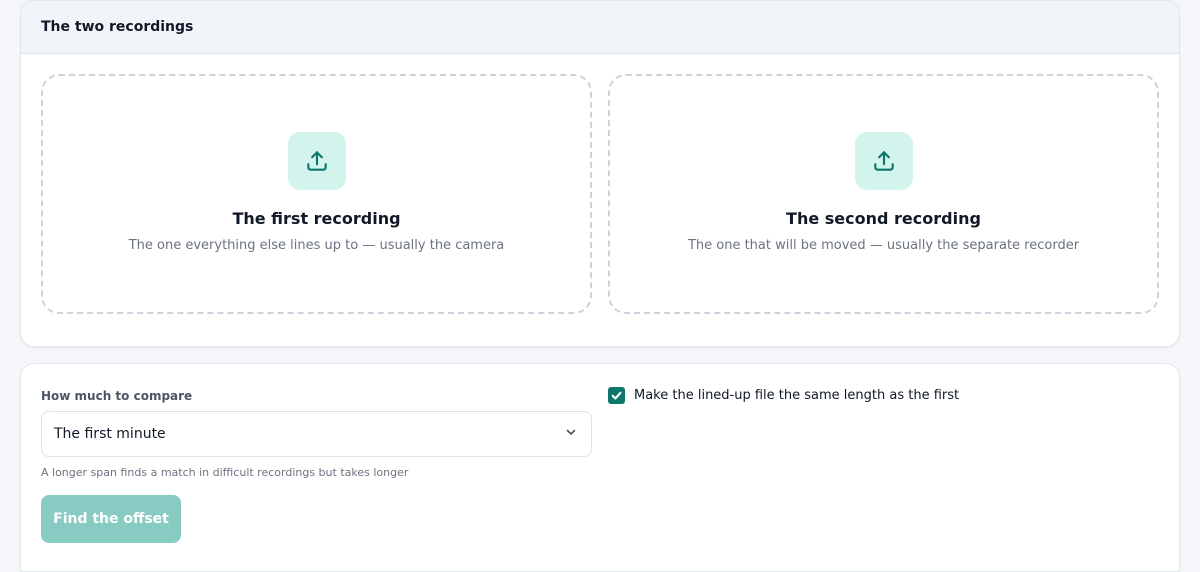 The height and width of the screenshot is (572, 1200). I want to click on second-recording-title: The second recording, so click(883, 218).